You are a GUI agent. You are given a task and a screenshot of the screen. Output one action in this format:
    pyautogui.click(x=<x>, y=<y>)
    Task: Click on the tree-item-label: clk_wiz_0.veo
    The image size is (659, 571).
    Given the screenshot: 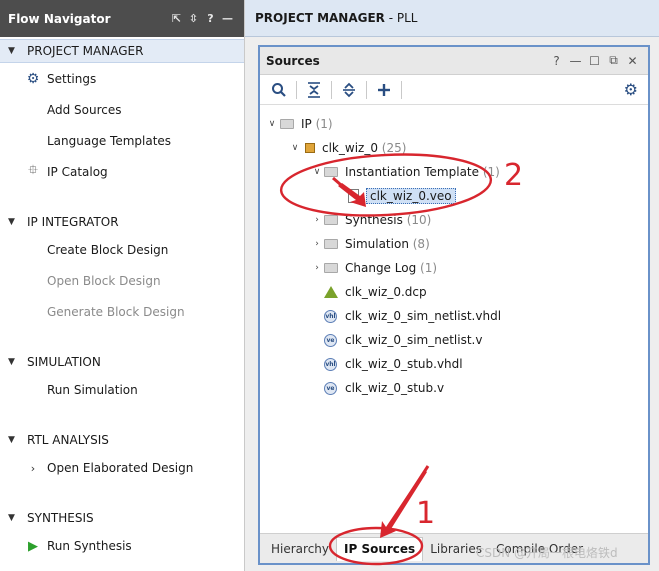 What is the action you would take?
    pyautogui.click(x=411, y=196)
    